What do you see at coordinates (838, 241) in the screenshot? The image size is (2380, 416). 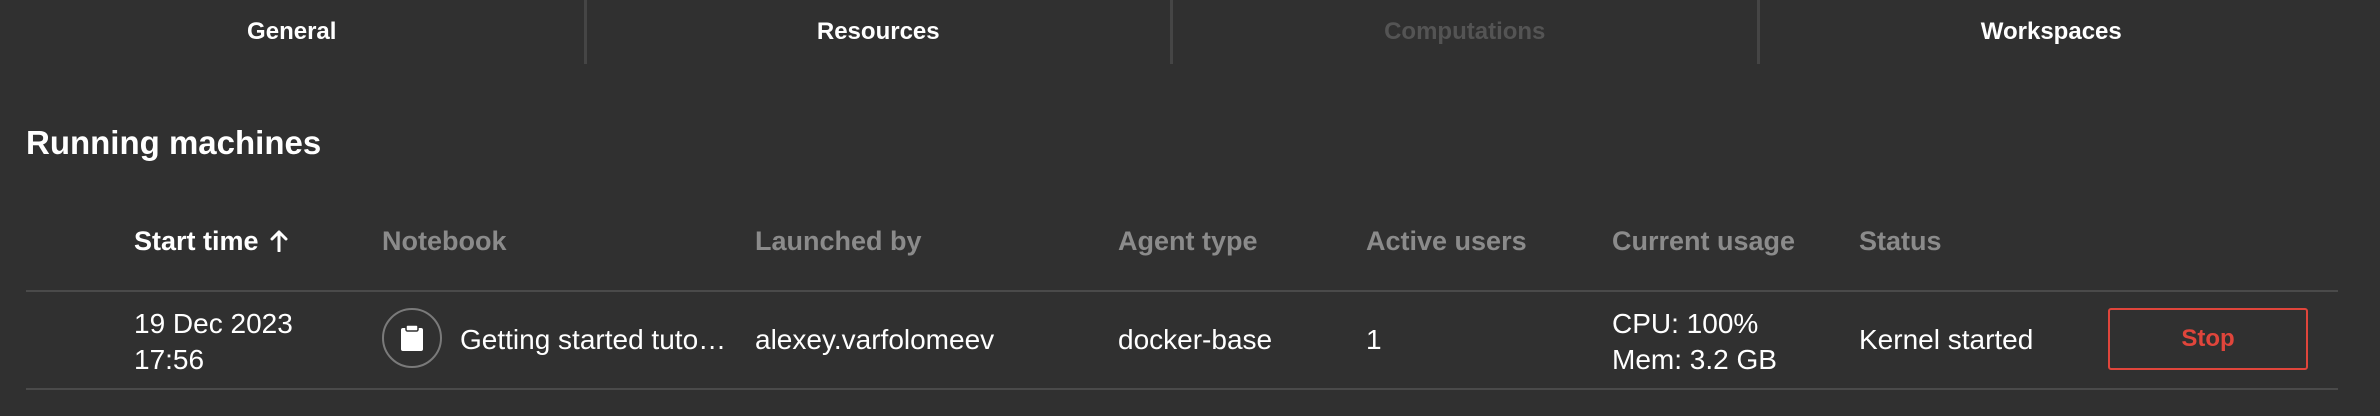 I see `column-header-launched-by: Launched by` at bounding box center [838, 241].